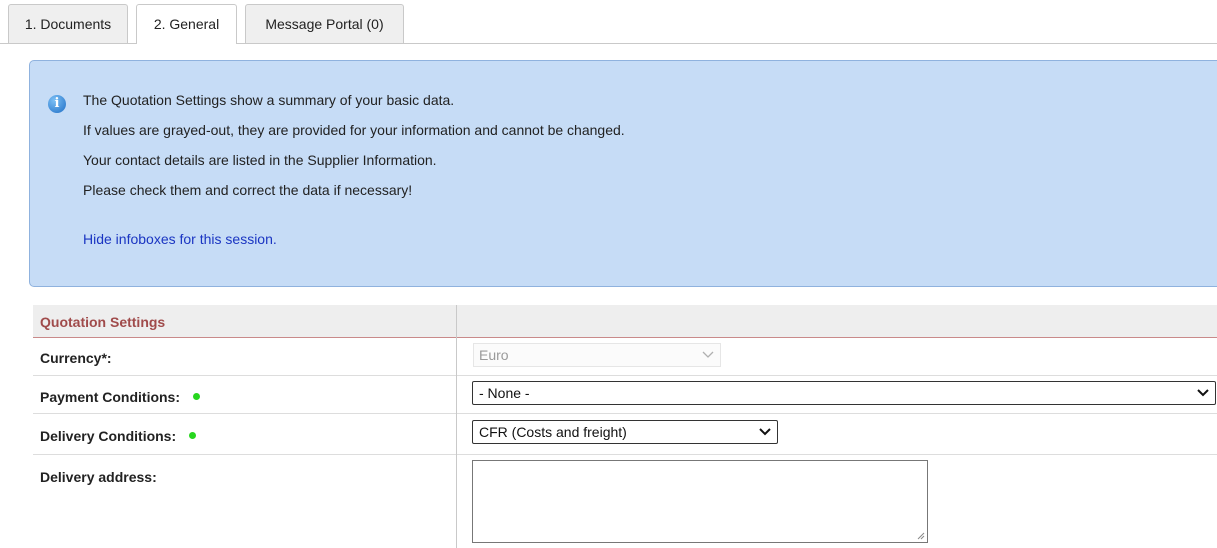 The width and height of the screenshot is (1217, 548). I want to click on tab-message-portal: Message Portal (0), so click(324, 23).